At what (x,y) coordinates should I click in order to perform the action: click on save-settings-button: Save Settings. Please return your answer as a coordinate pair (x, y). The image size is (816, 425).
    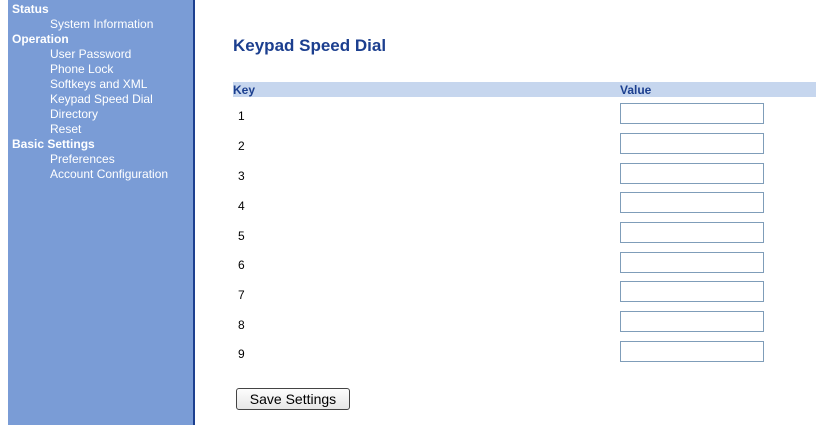
    Looking at the image, I should click on (293, 399).